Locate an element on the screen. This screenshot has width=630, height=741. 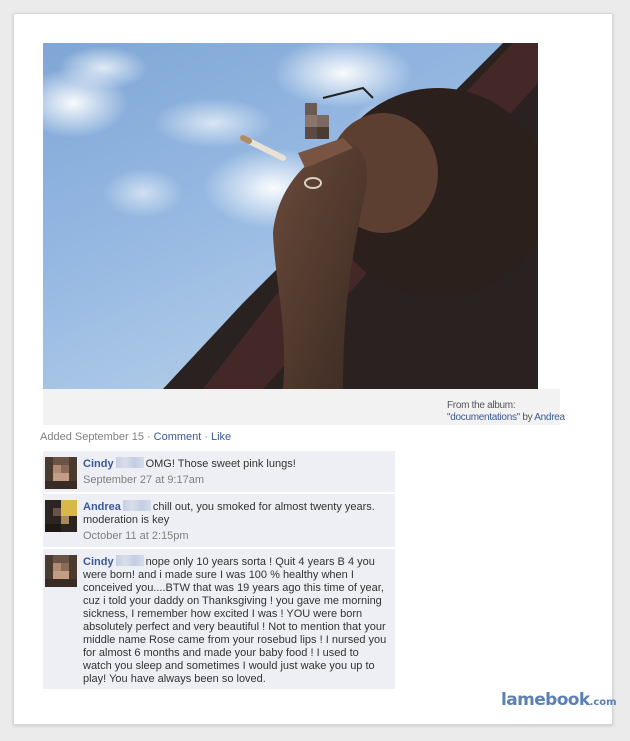
brand-name: lamebook is located at coordinates (545, 700).